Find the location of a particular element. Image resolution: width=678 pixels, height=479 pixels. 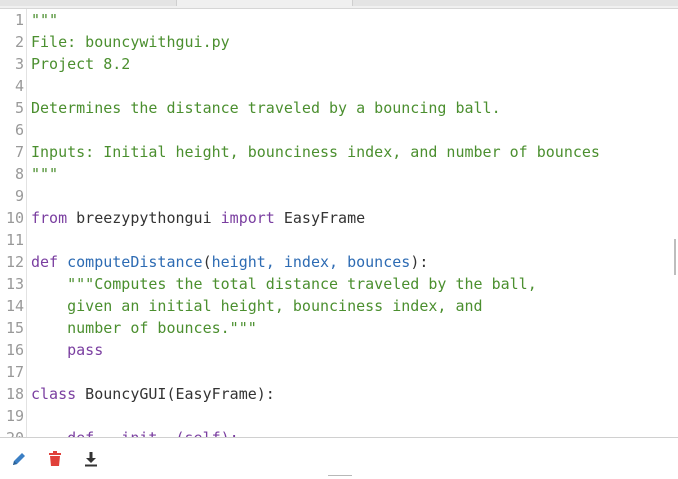

code-text: pass is located at coordinates (67, 350).